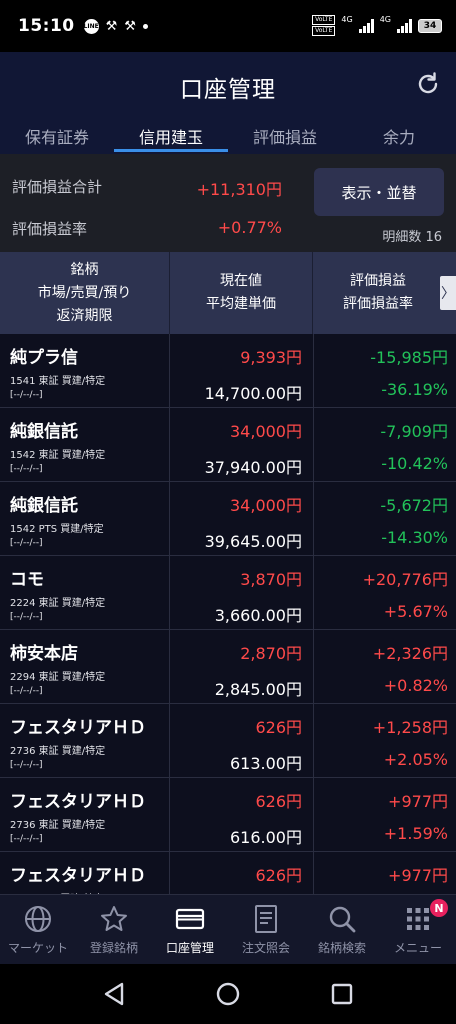 This screenshot has height=1024, width=456. I want to click on security-name: 純銀信託, so click(44, 432).